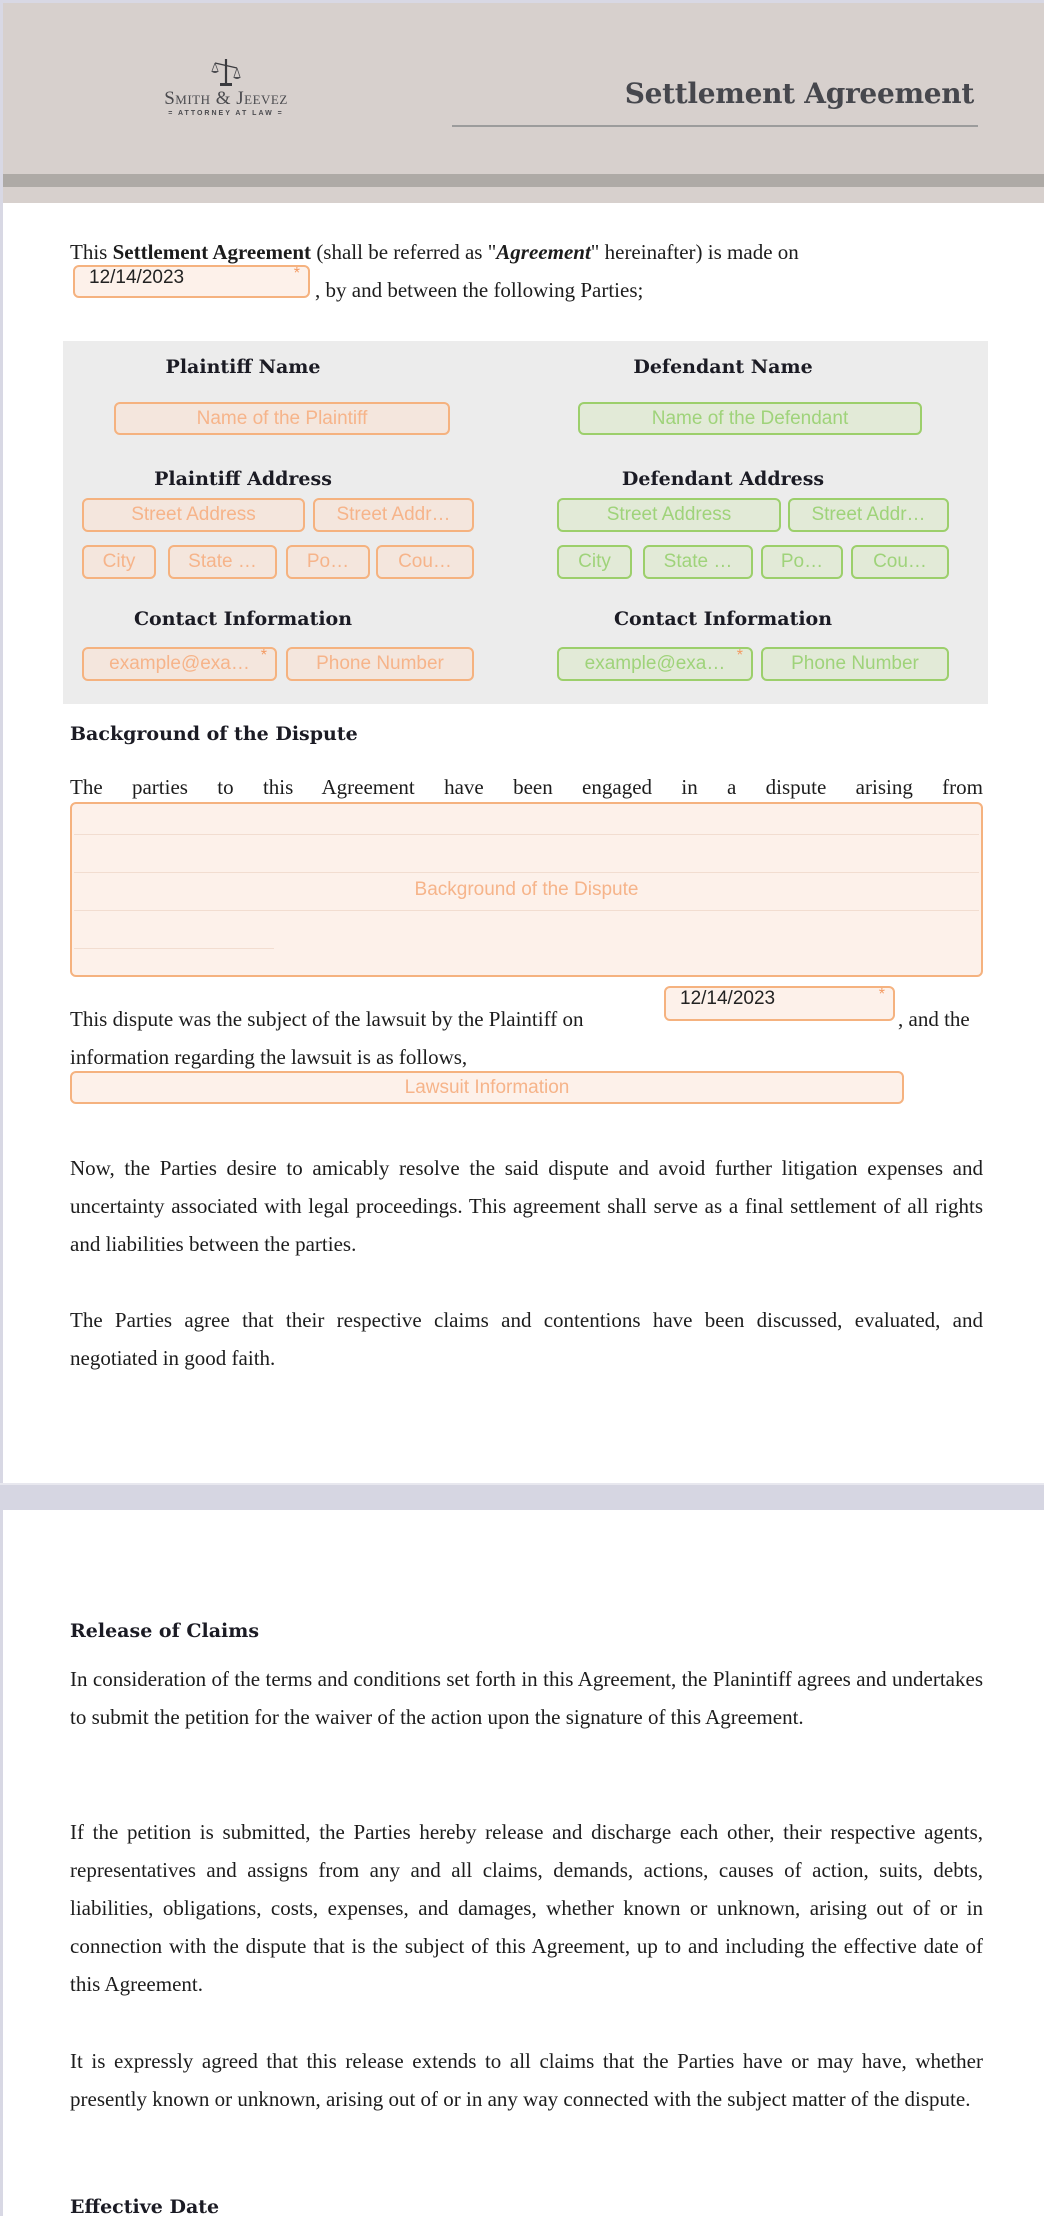  I want to click on defendant-street1-input: Street Address, so click(669, 515).